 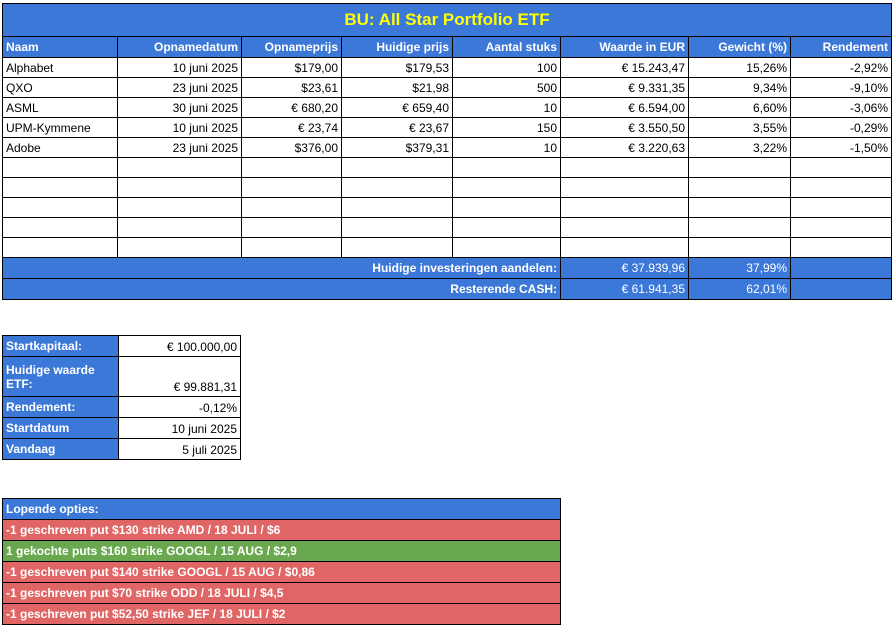 What do you see at coordinates (60, 376) in the screenshot?
I see `huidige-waarde-label: Huidige waarde ETF:` at bounding box center [60, 376].